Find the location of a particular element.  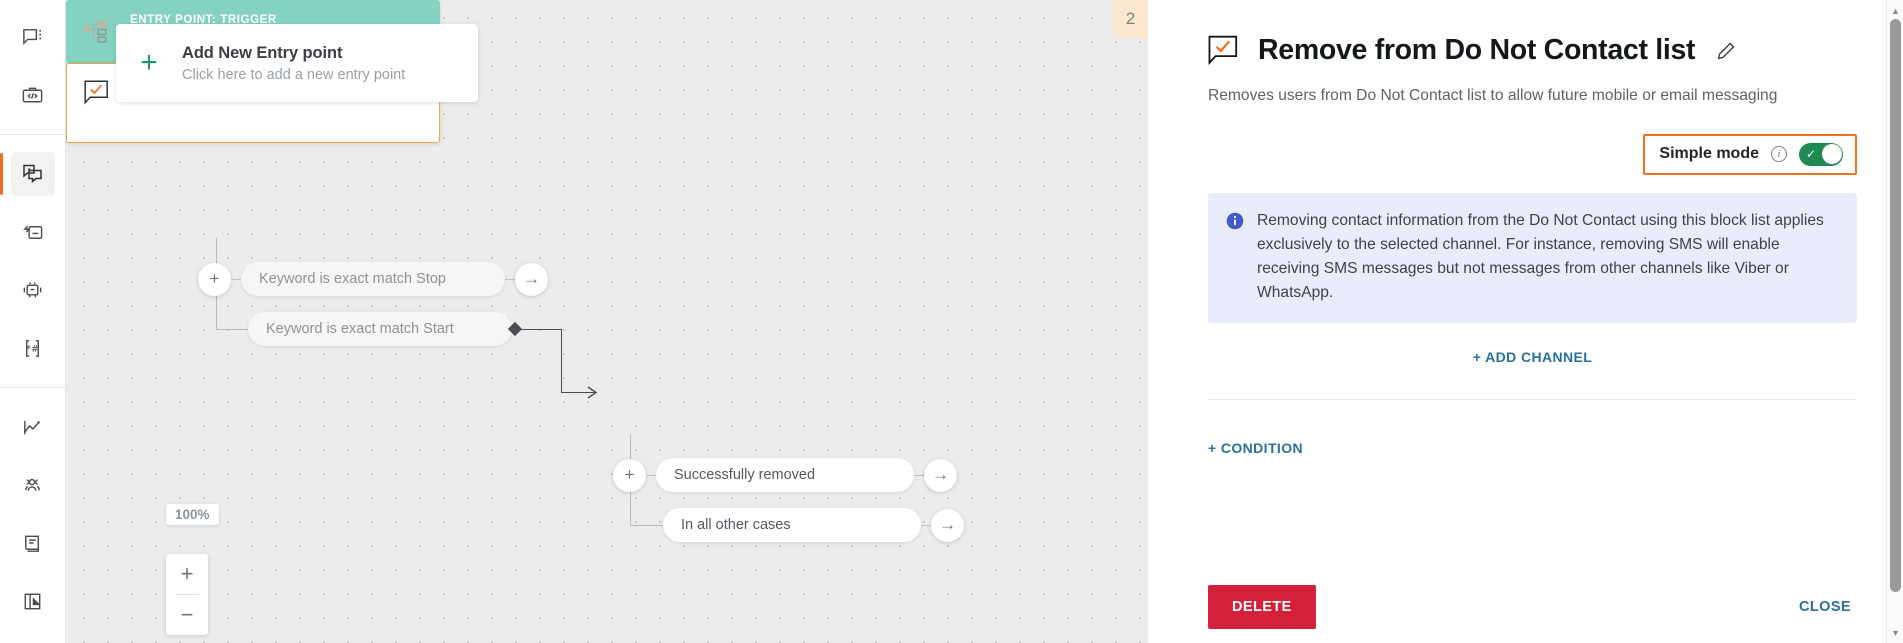

code-briefcase-icon is located at coordinates (32, 95).